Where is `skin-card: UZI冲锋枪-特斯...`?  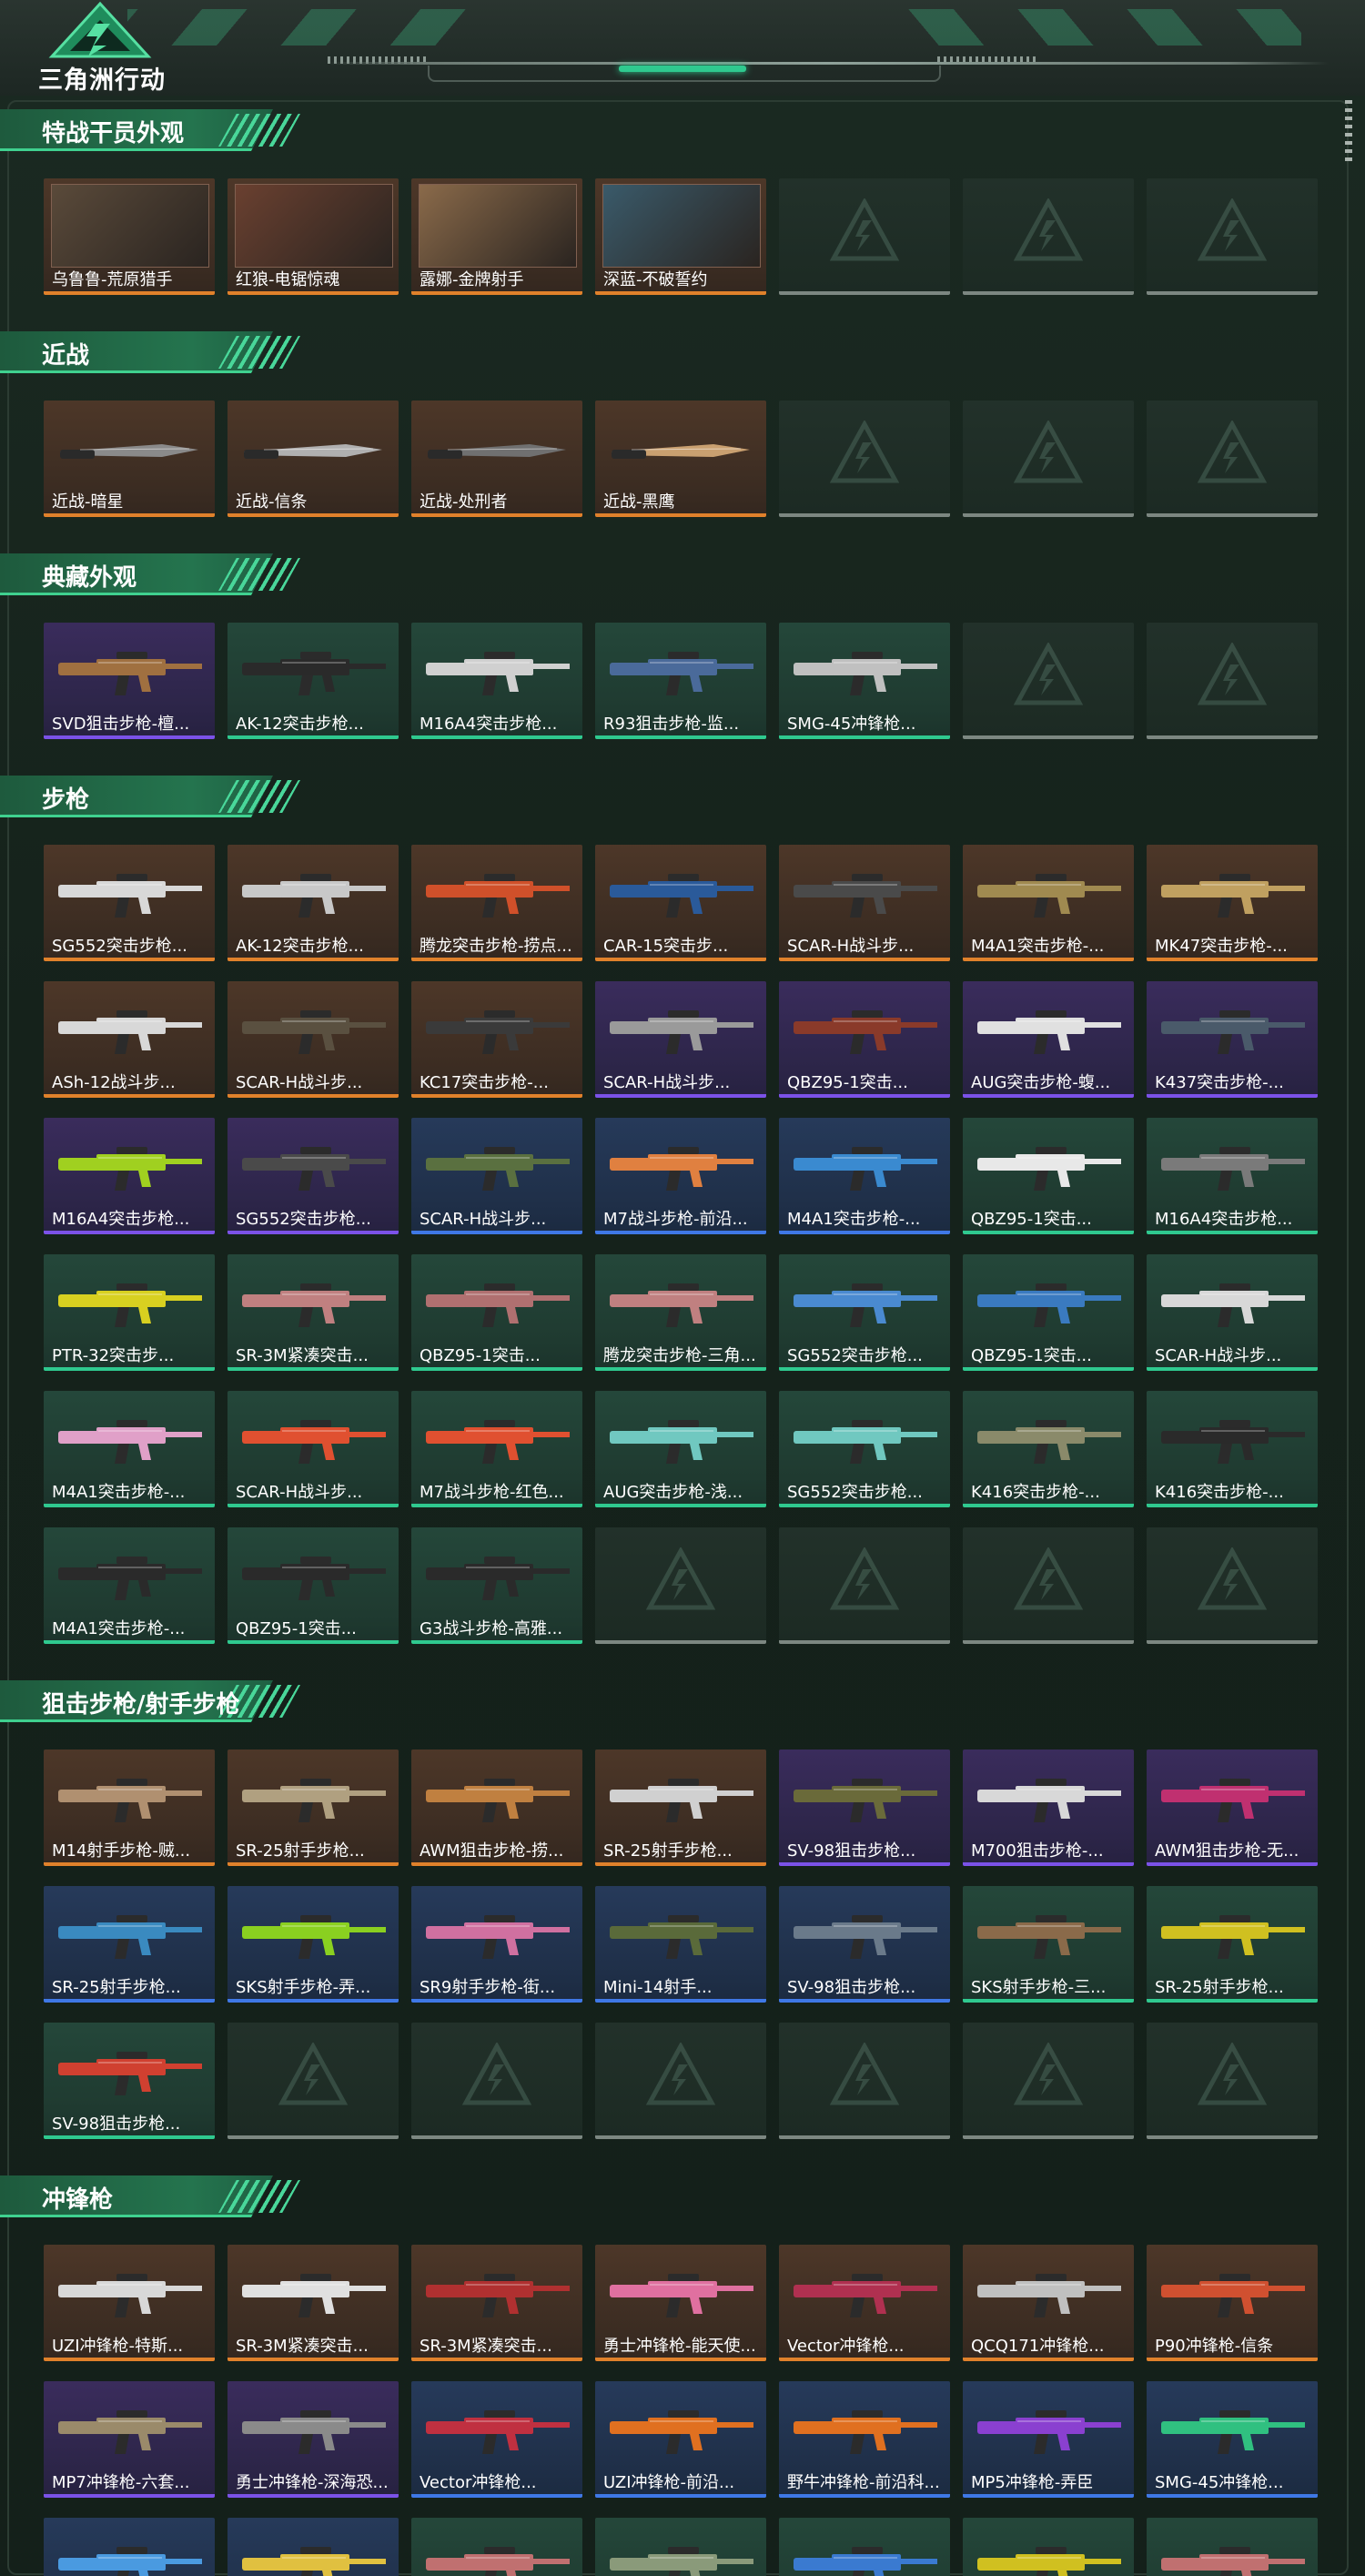
skin-card: UZI冲锋枪-特斯... is located at coordinates (130, 2303).